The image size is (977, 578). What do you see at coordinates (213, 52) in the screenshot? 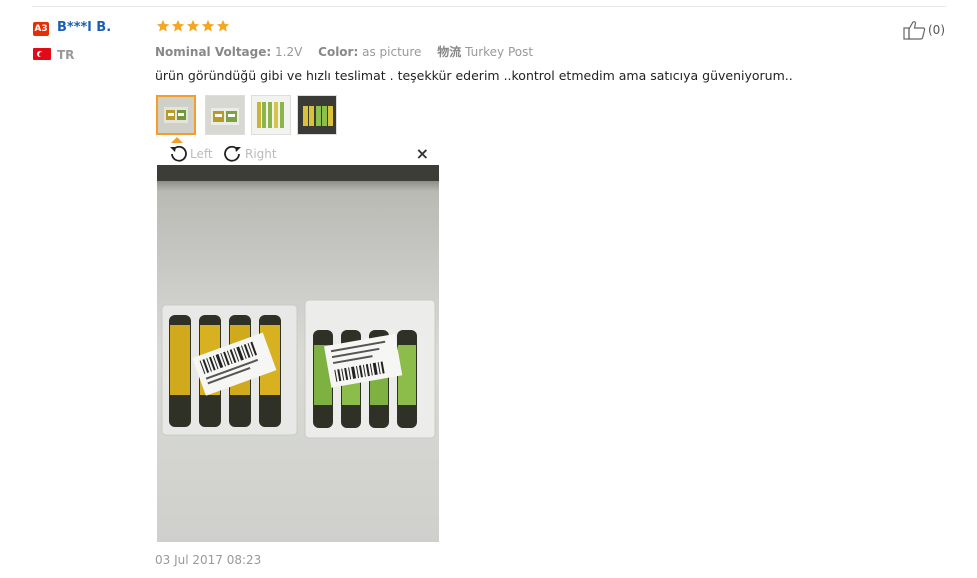
I see `attribute-name: Nominal Voltage:` at bounding box center [213, 52].